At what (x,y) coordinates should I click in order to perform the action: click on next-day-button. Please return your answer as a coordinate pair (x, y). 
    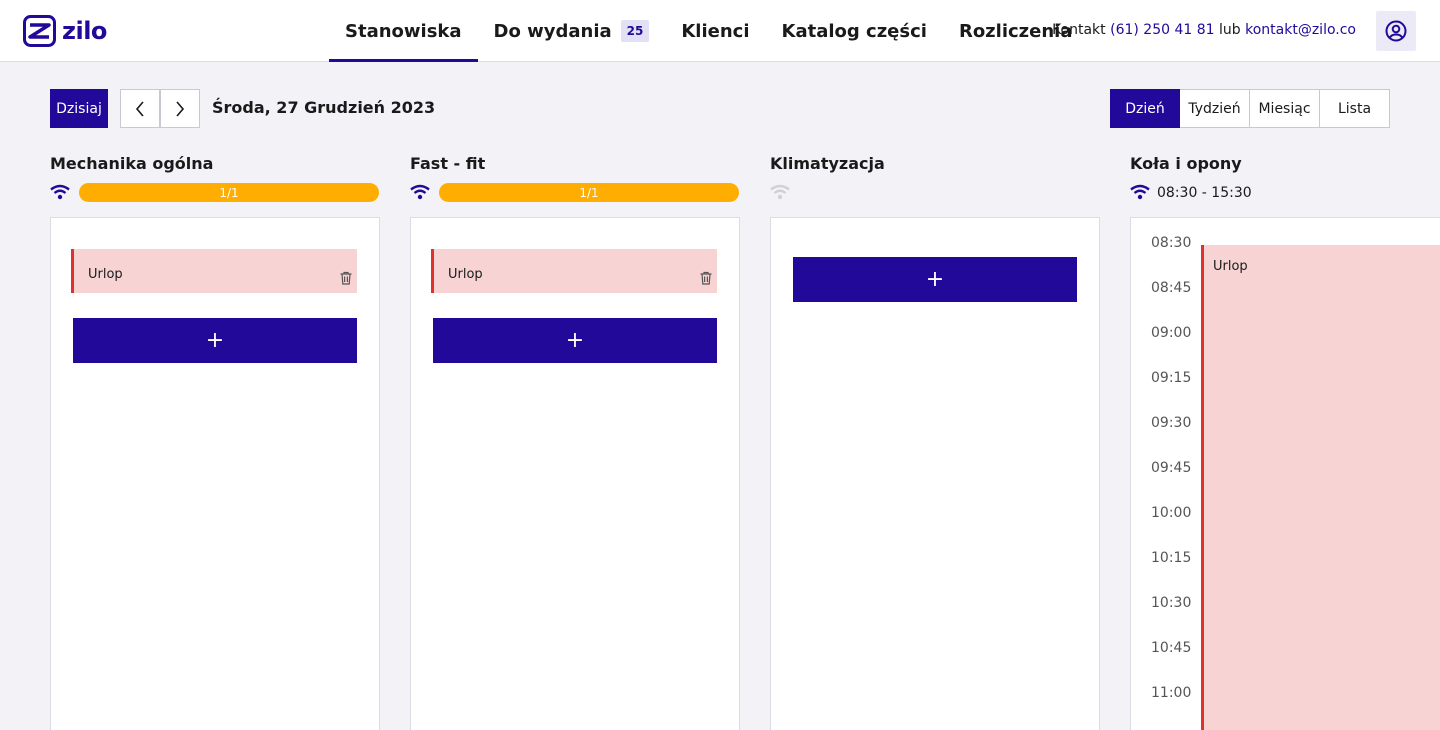
    Looking at the image, I should click on (180, 108).